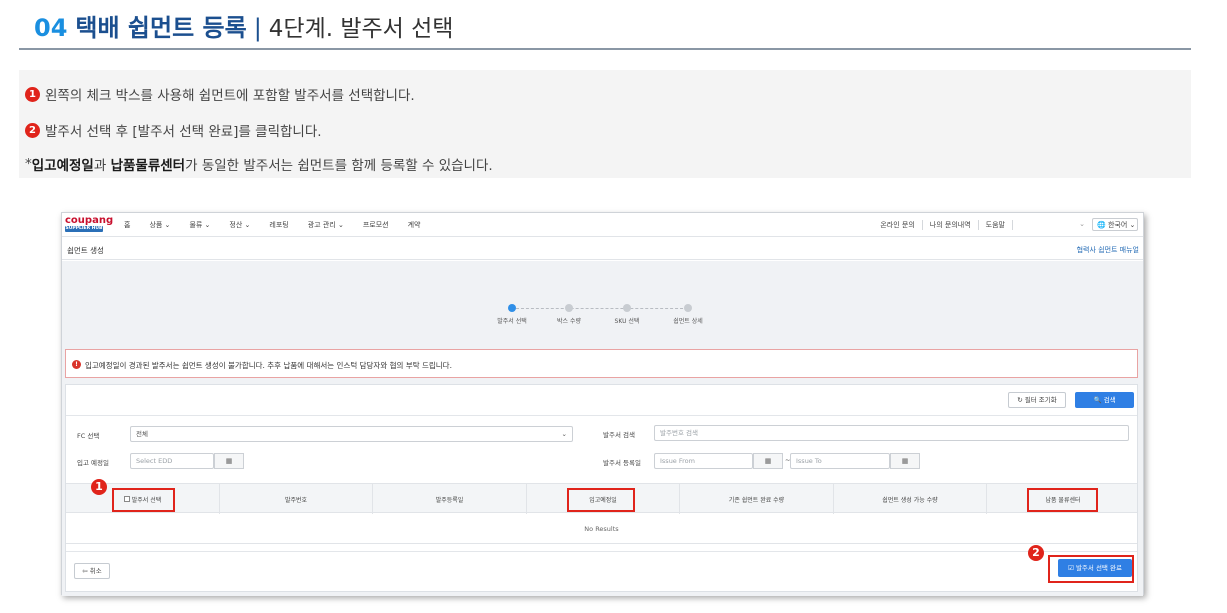 The height and width of the screenshot is (613, 1227). Describe the element at coordinates (1115, 224) in the screenshot. I see `language-select: 🌐 한국어 ⌄` at that location.